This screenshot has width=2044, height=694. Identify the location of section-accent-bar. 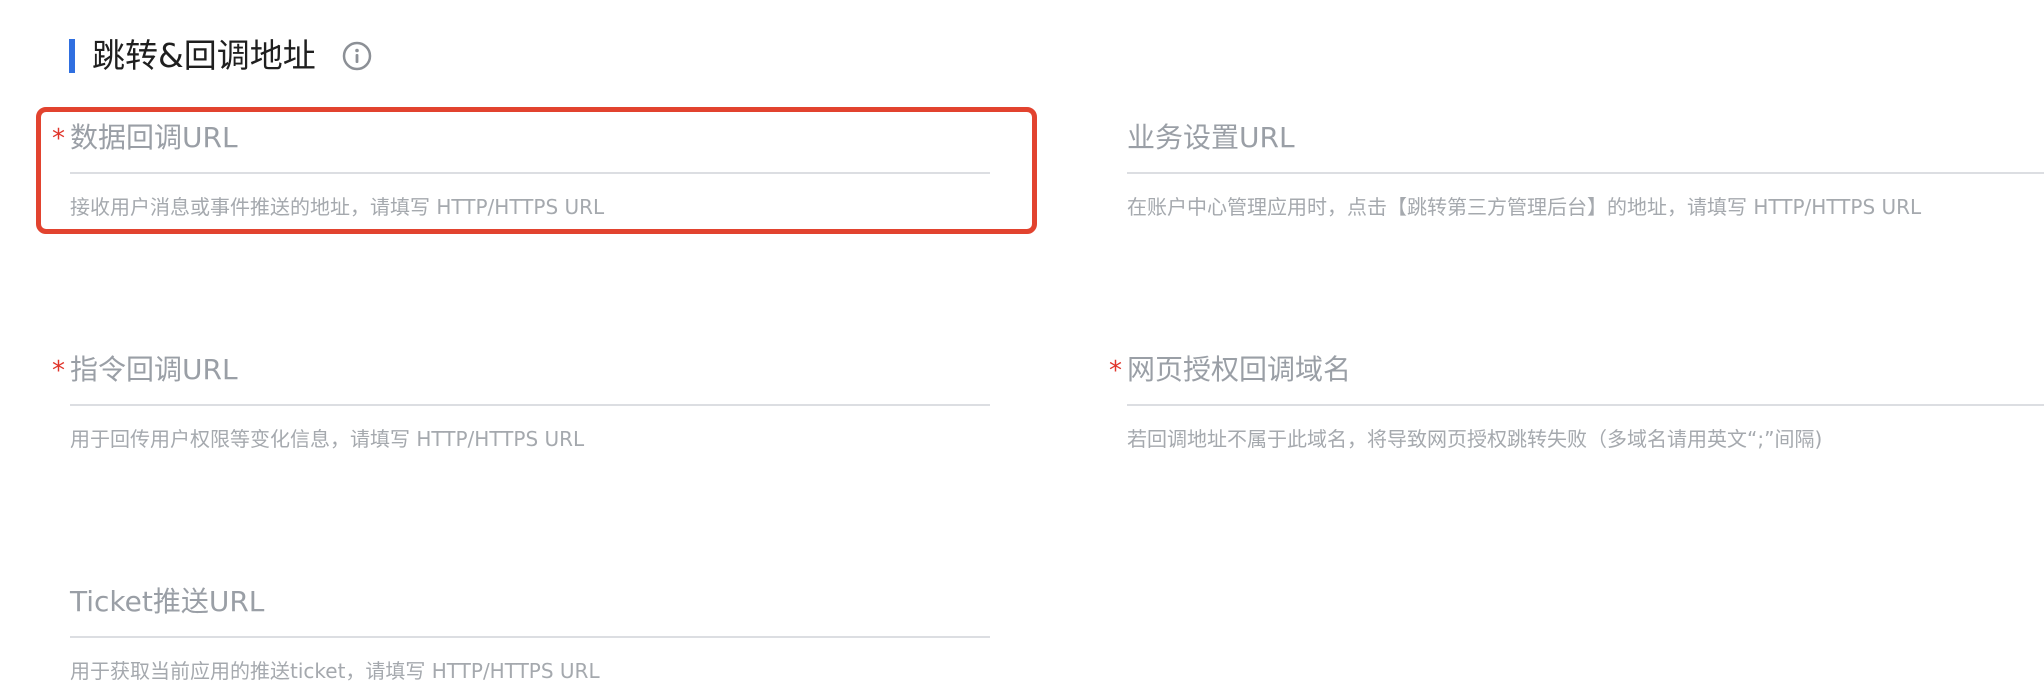
(72, 56).